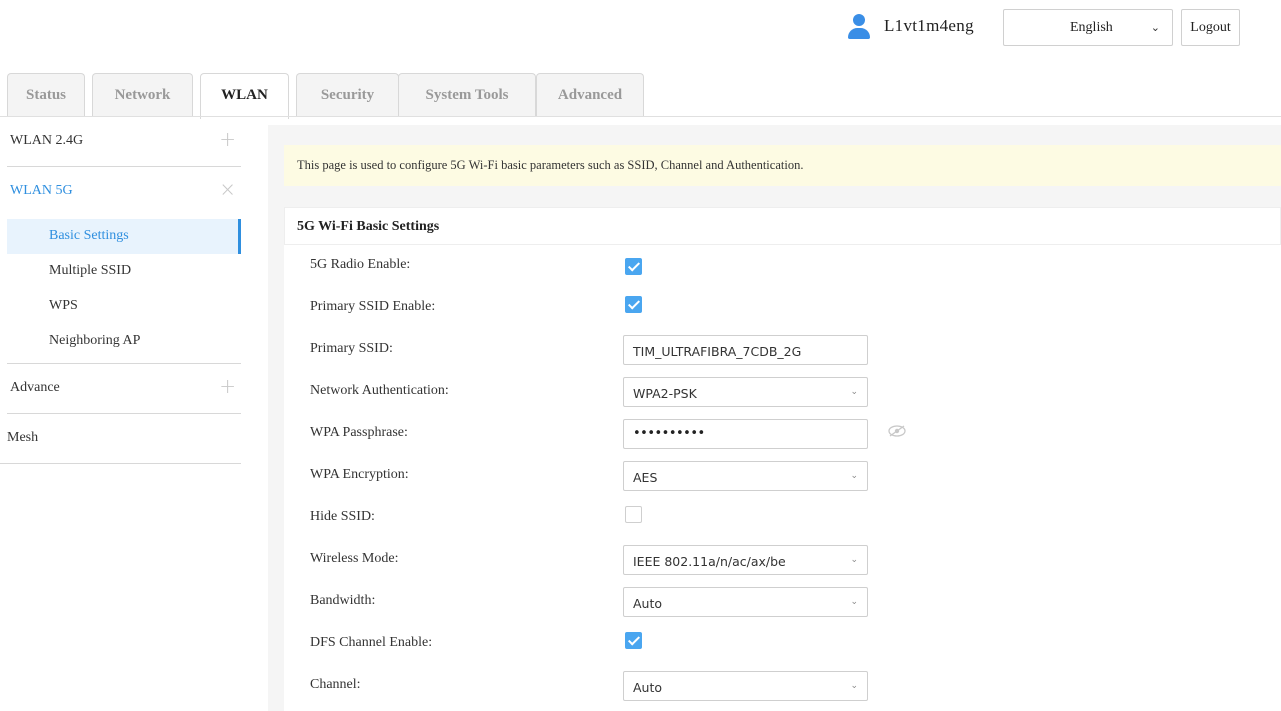  Describe the element at coordinates (590, 95) in the screenshot. I see `tab-advanced: Advanced` at that location.